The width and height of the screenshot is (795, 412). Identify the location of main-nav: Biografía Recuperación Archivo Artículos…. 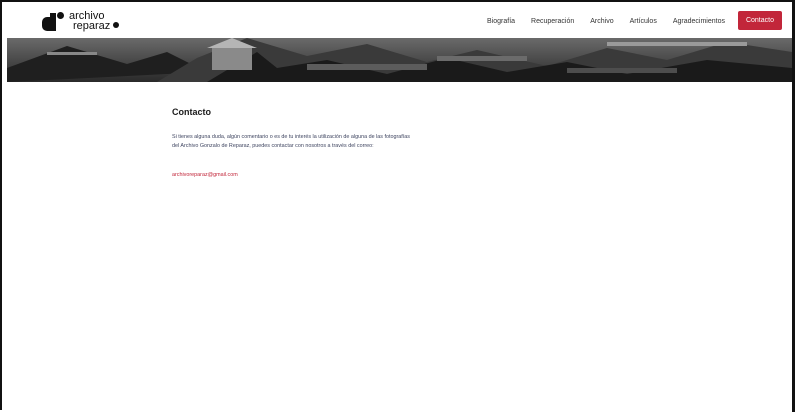
(626, 21).